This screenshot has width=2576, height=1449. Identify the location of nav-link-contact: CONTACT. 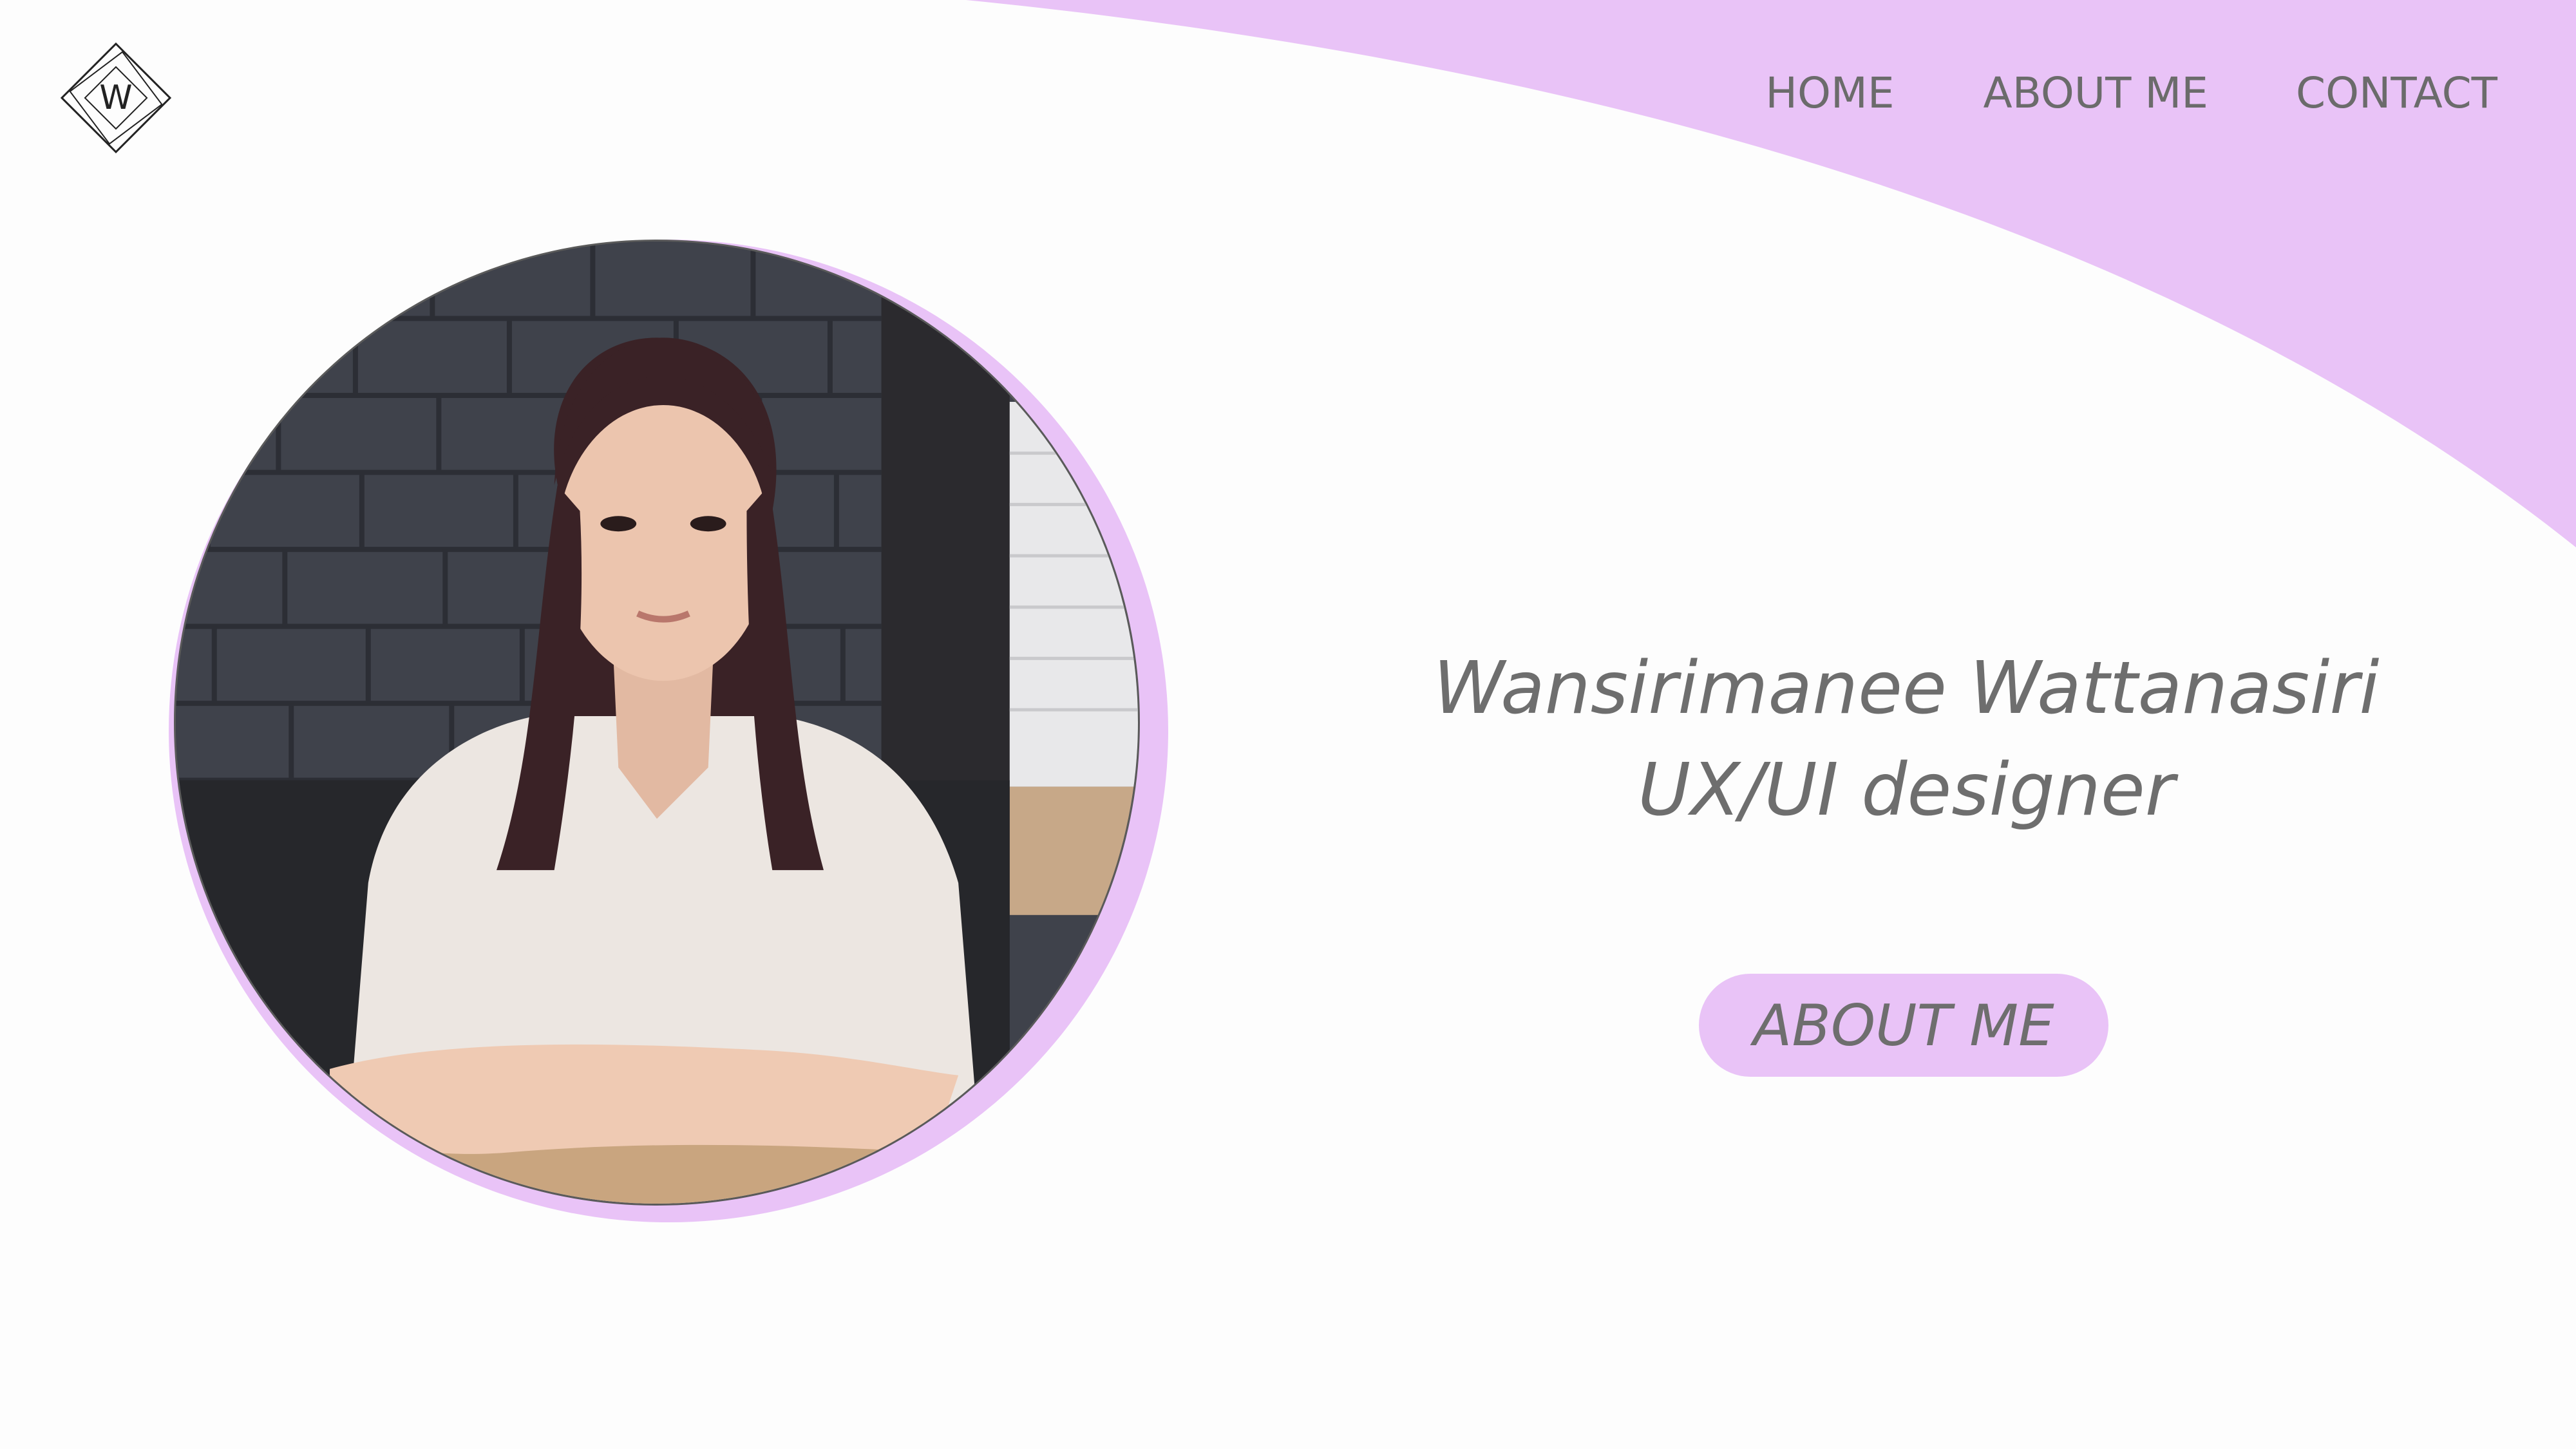
(2396, 93).